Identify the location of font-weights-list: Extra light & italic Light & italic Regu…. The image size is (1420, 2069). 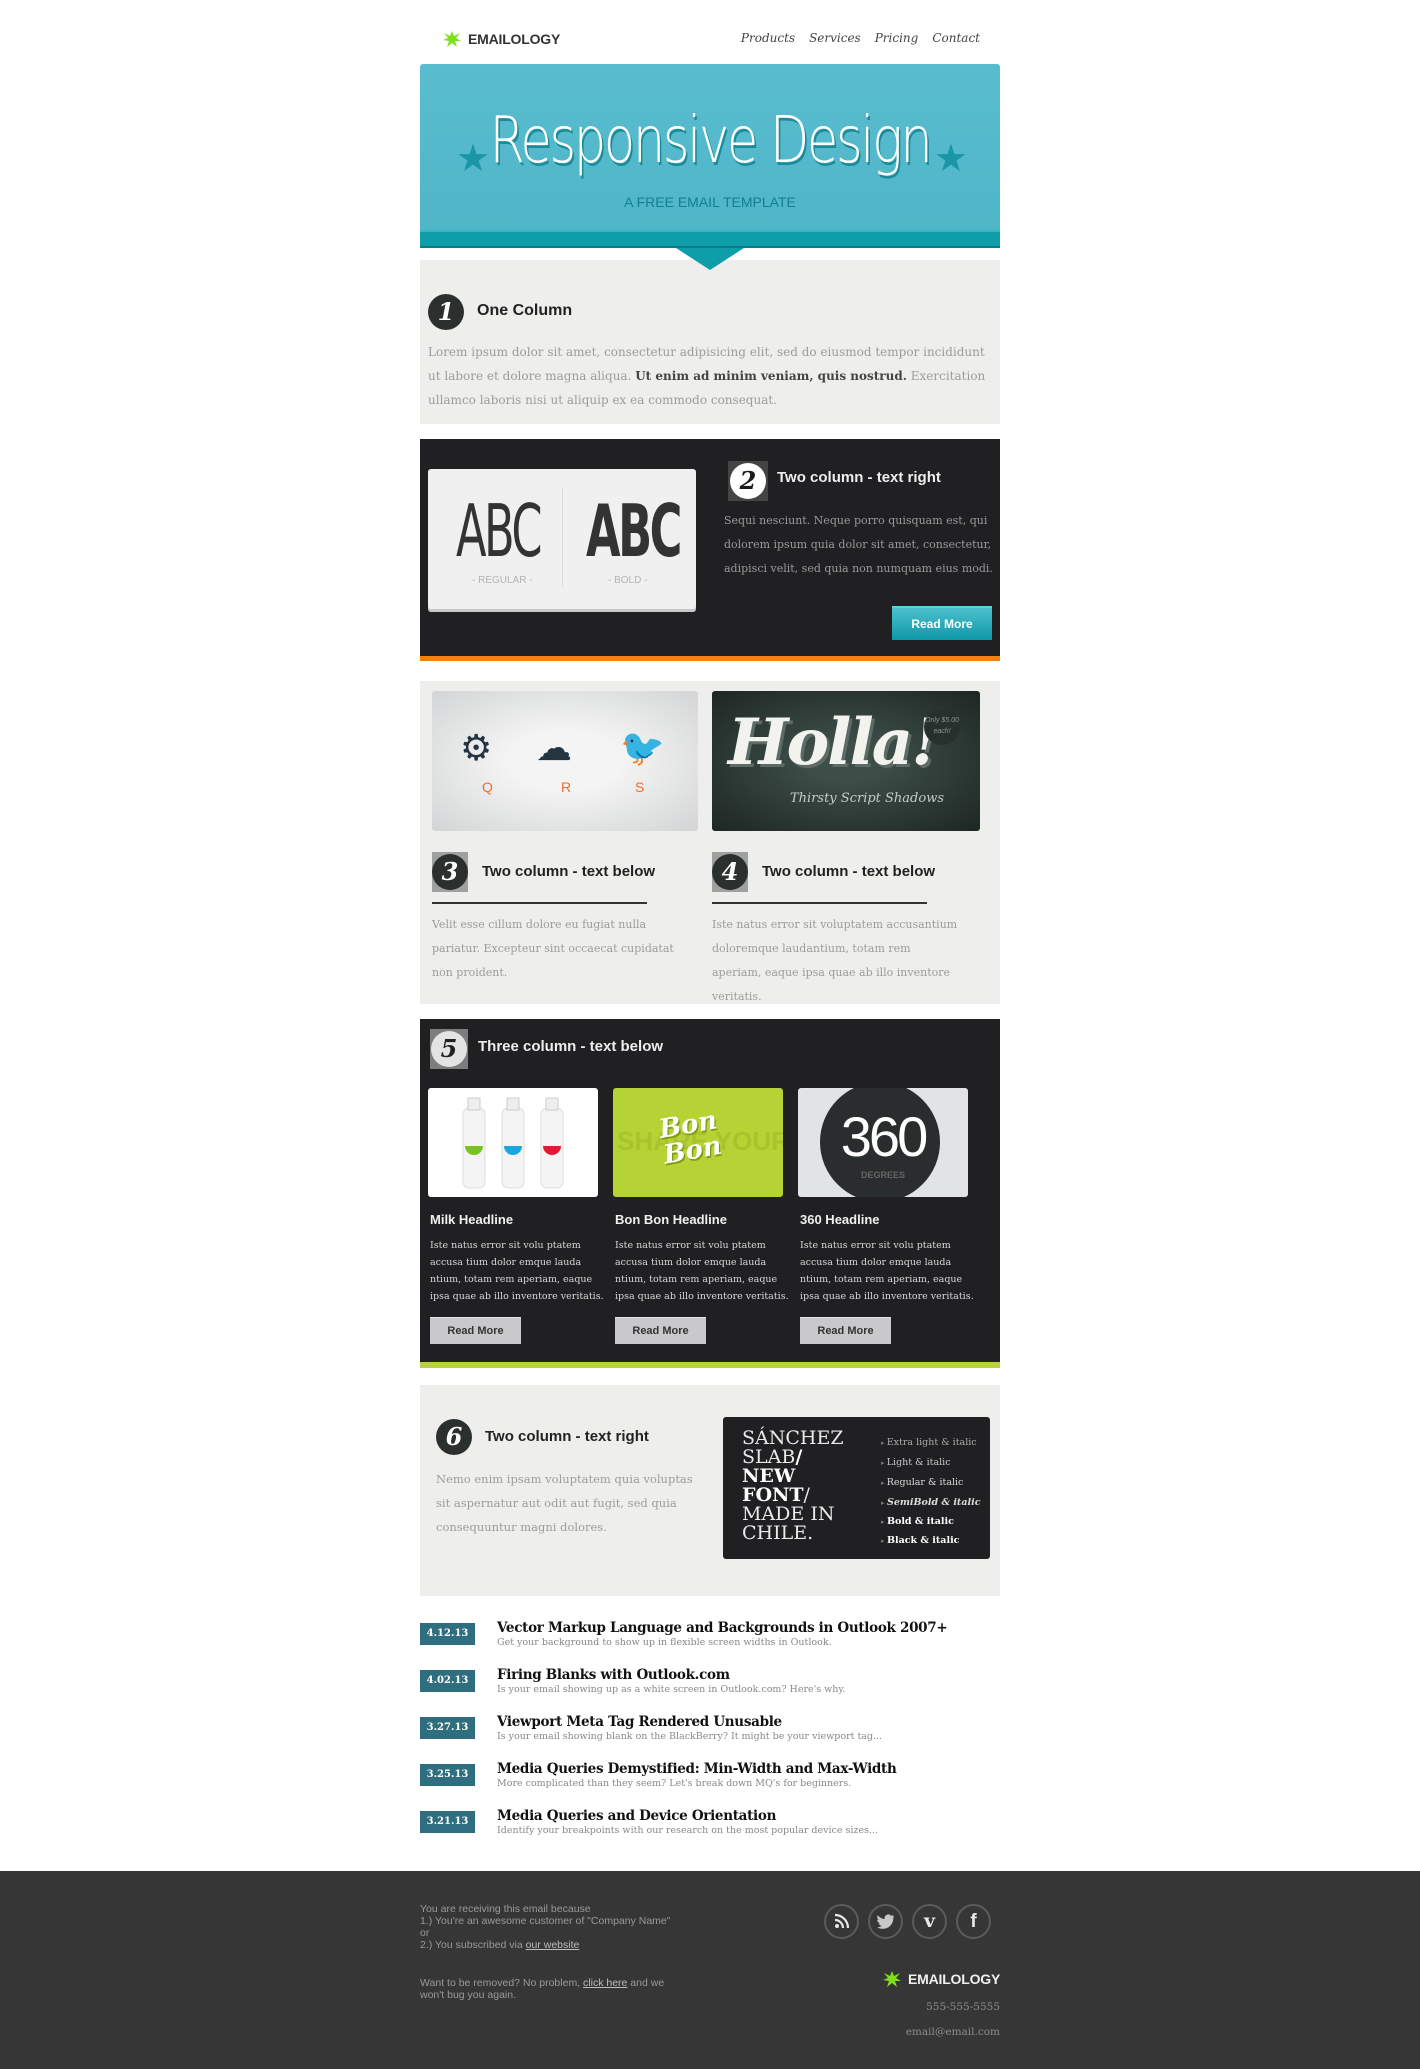
(931, 1491).